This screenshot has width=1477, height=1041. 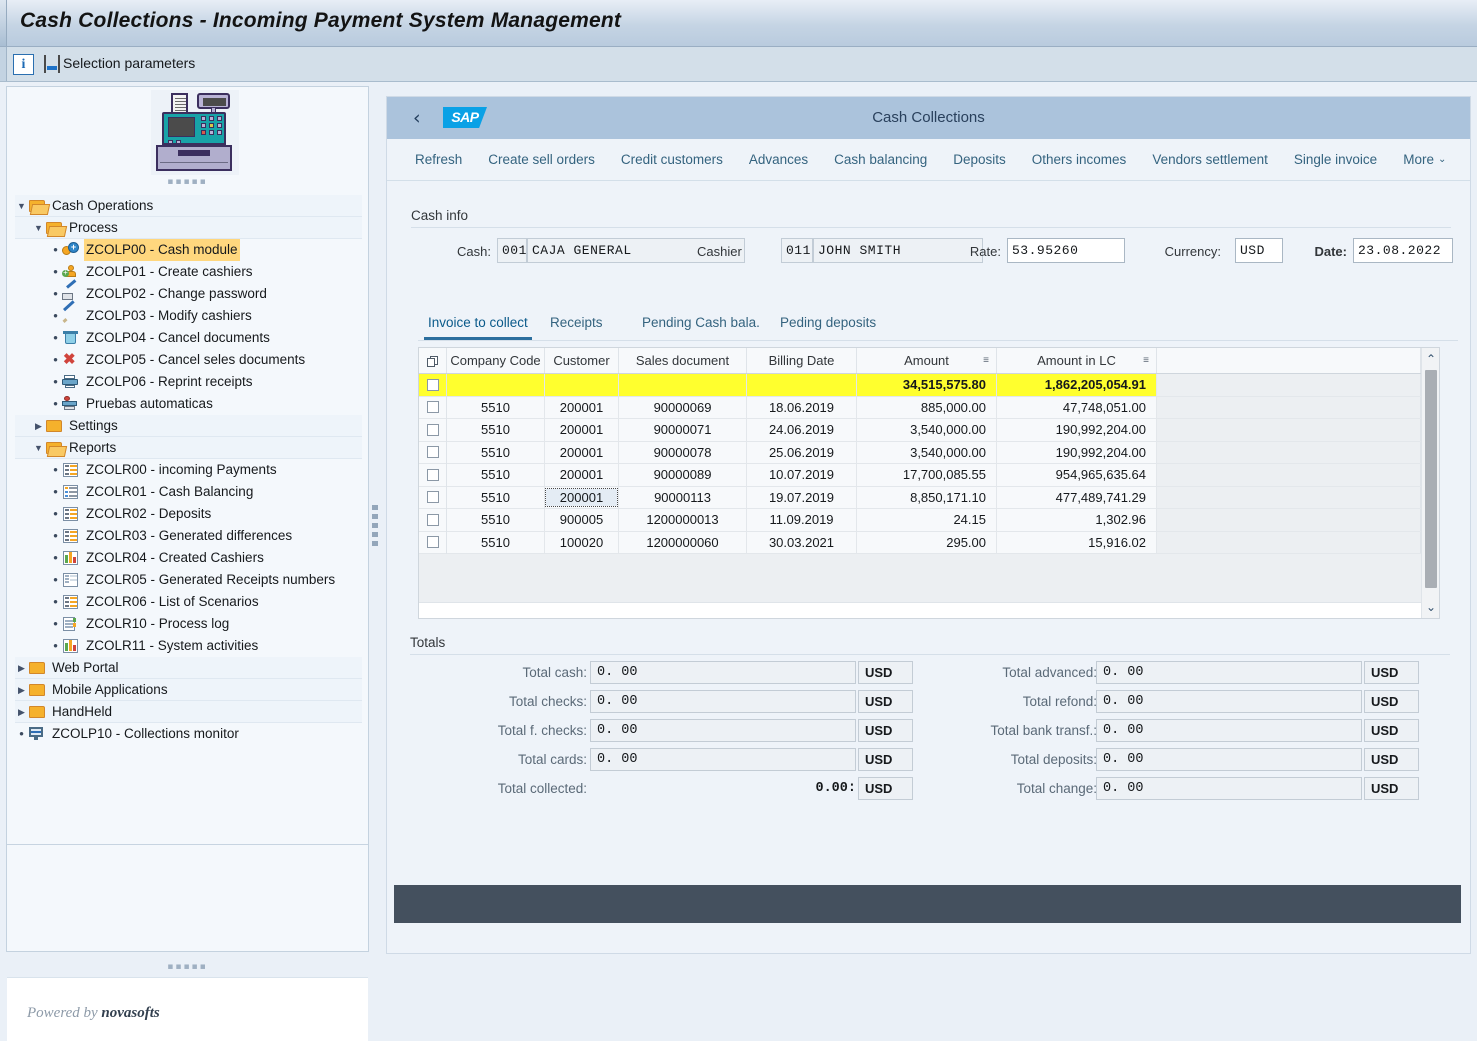 I want to click on date-field: 23.08.2022, so click(x=1403, y=250).